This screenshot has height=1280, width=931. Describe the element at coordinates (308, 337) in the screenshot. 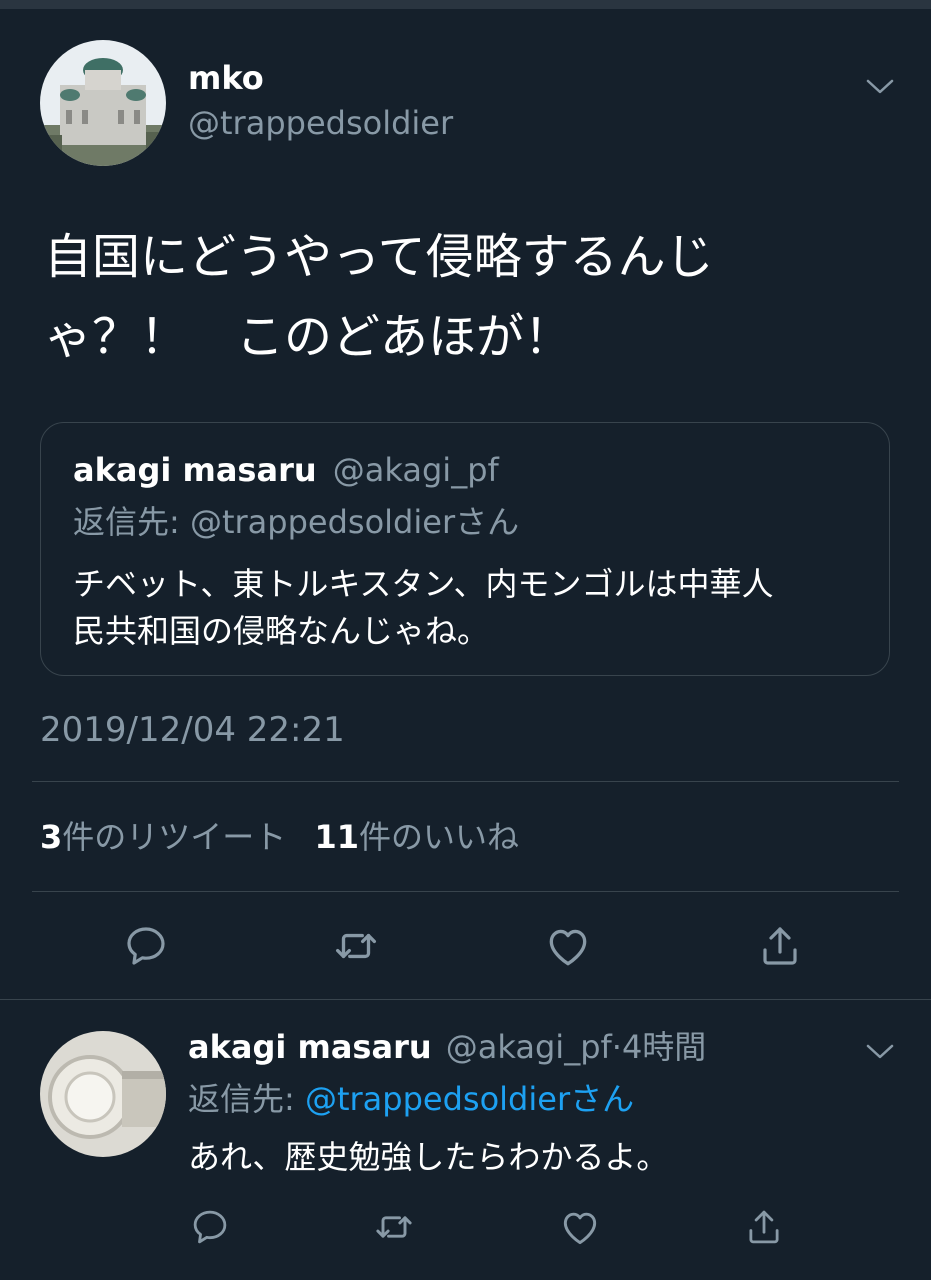

I see `tweet-text-line-2: ゃ？！ このどあほが！` at that location.